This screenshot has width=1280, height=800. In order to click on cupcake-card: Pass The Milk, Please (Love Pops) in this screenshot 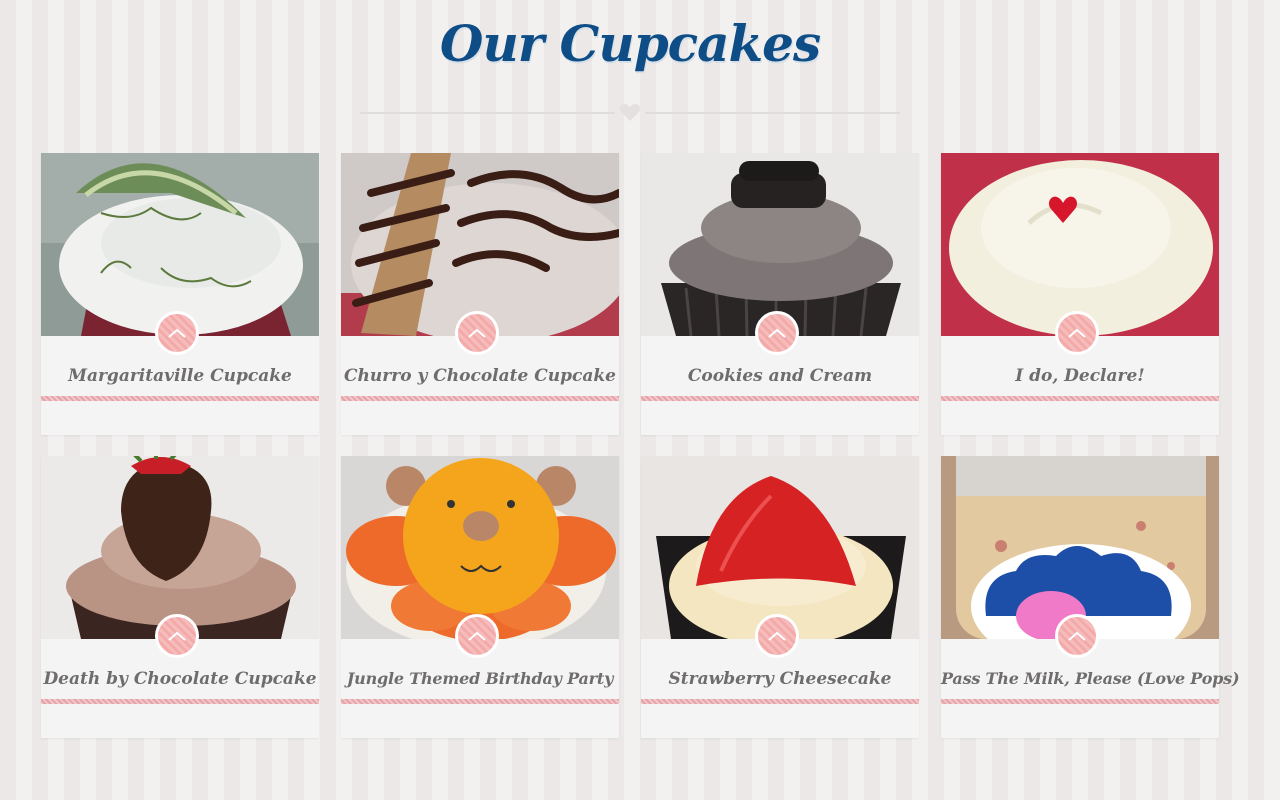, I will do `click(1090, 597)`.